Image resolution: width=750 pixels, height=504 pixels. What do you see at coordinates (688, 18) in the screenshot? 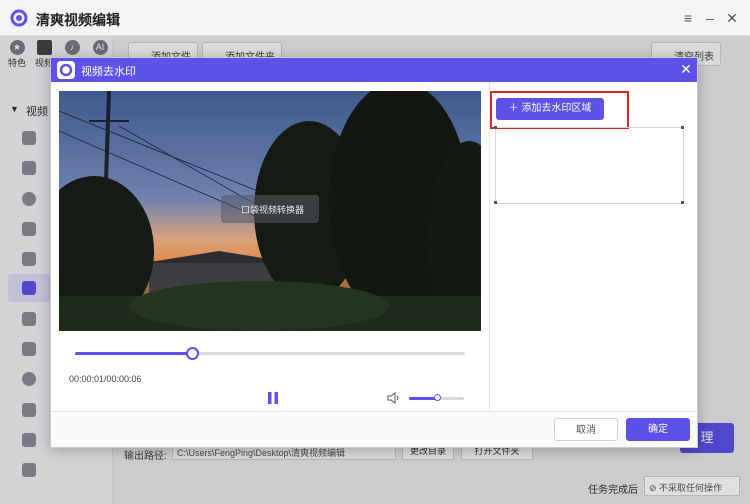
I see `menu-icon: ≡` at bounding box center [688, 18].